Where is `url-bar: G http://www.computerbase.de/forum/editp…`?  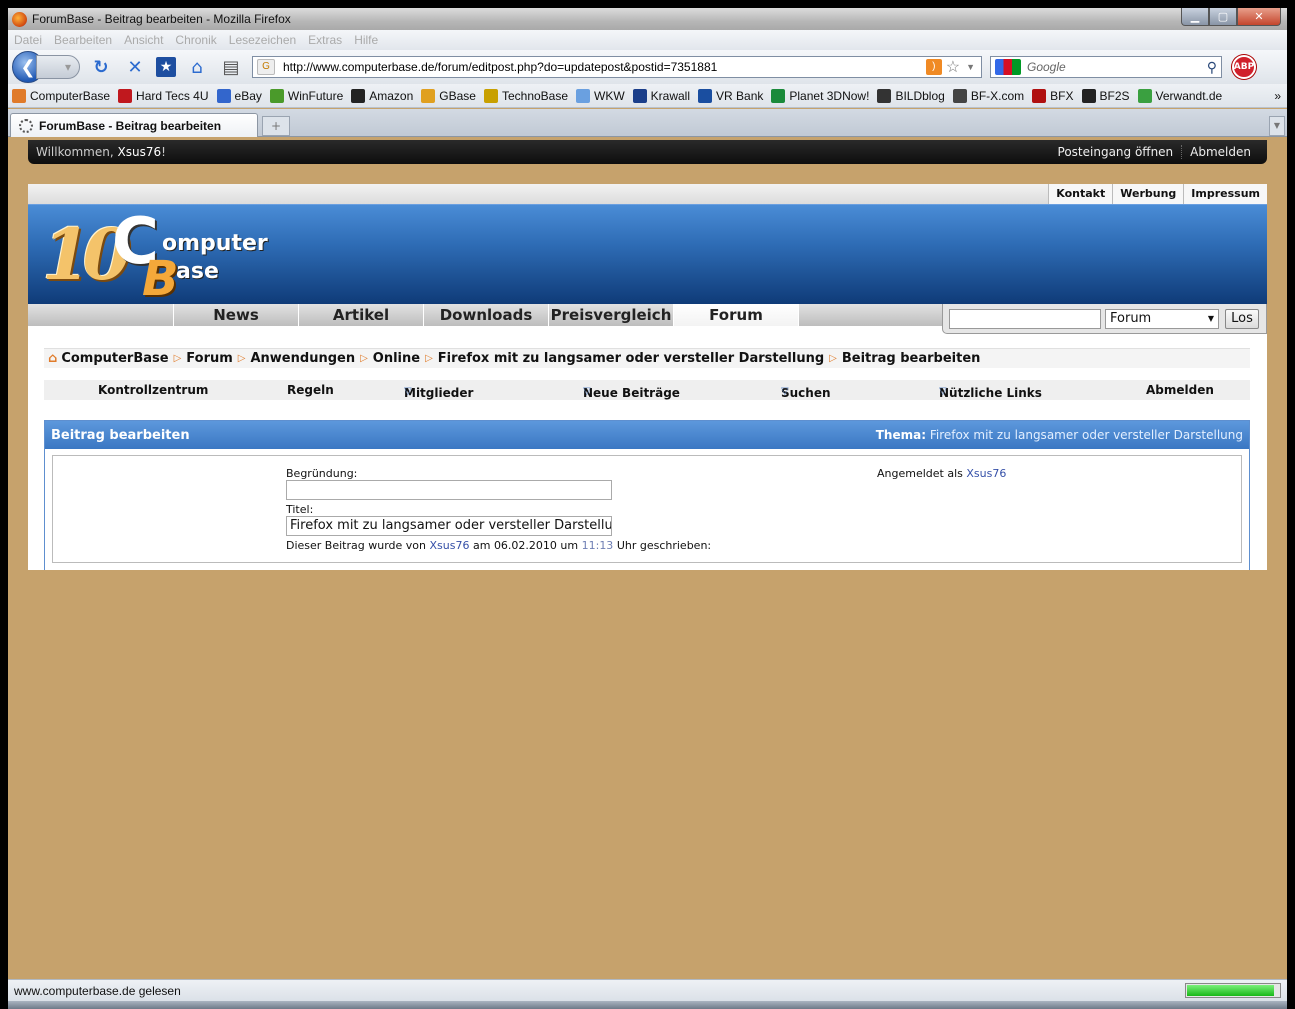
url-bar: G http://www.computerbase.de/forum/editp… is located at coordinates (617, 67).